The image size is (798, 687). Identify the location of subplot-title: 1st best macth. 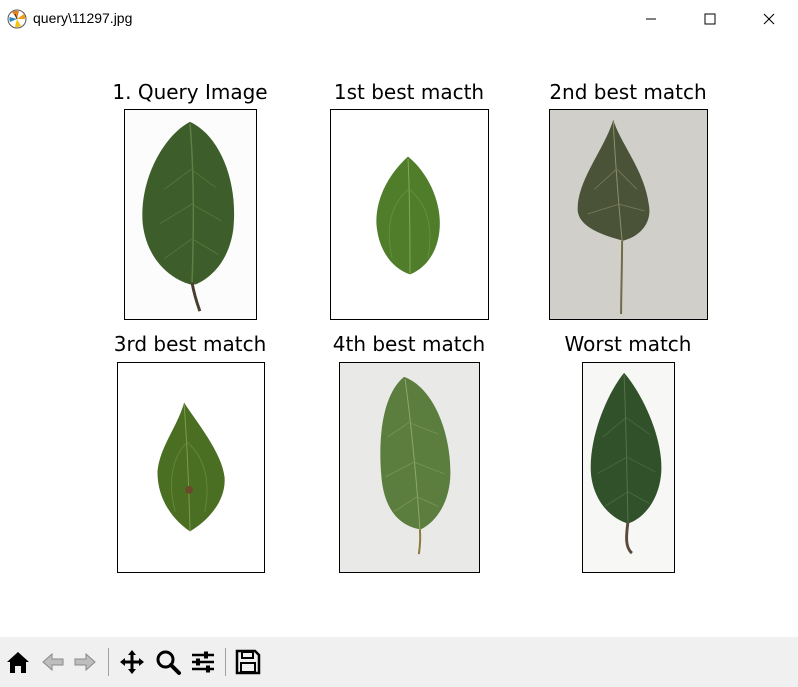
(409, 92).